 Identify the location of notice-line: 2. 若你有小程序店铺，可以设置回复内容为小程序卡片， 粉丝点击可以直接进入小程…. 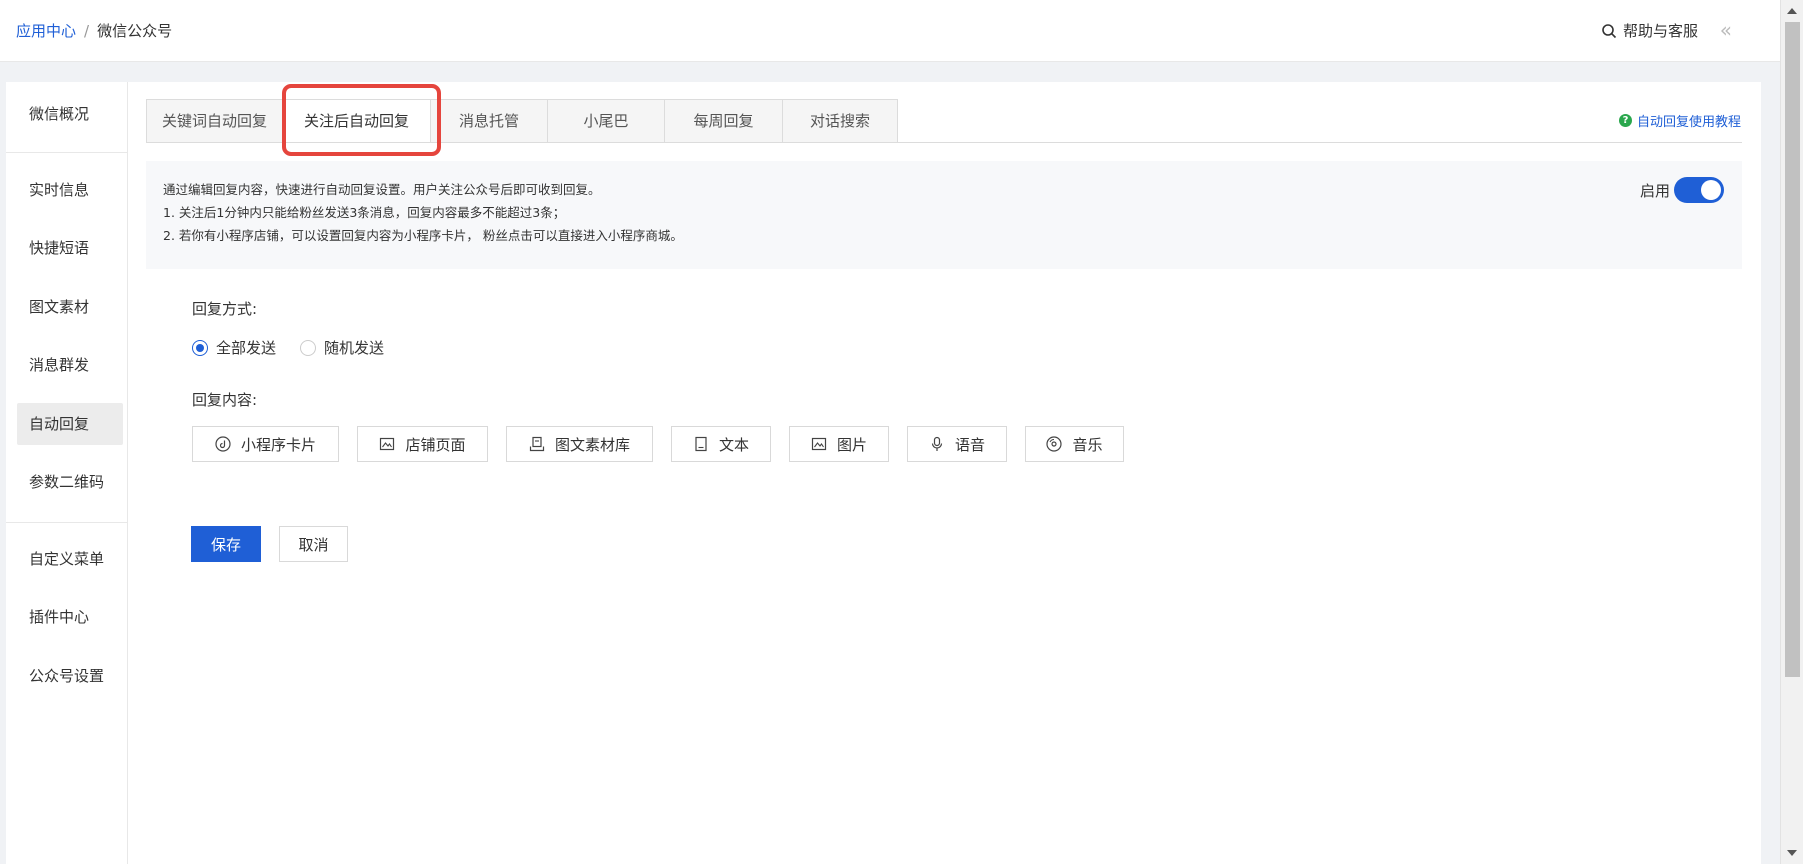
(423, 235).